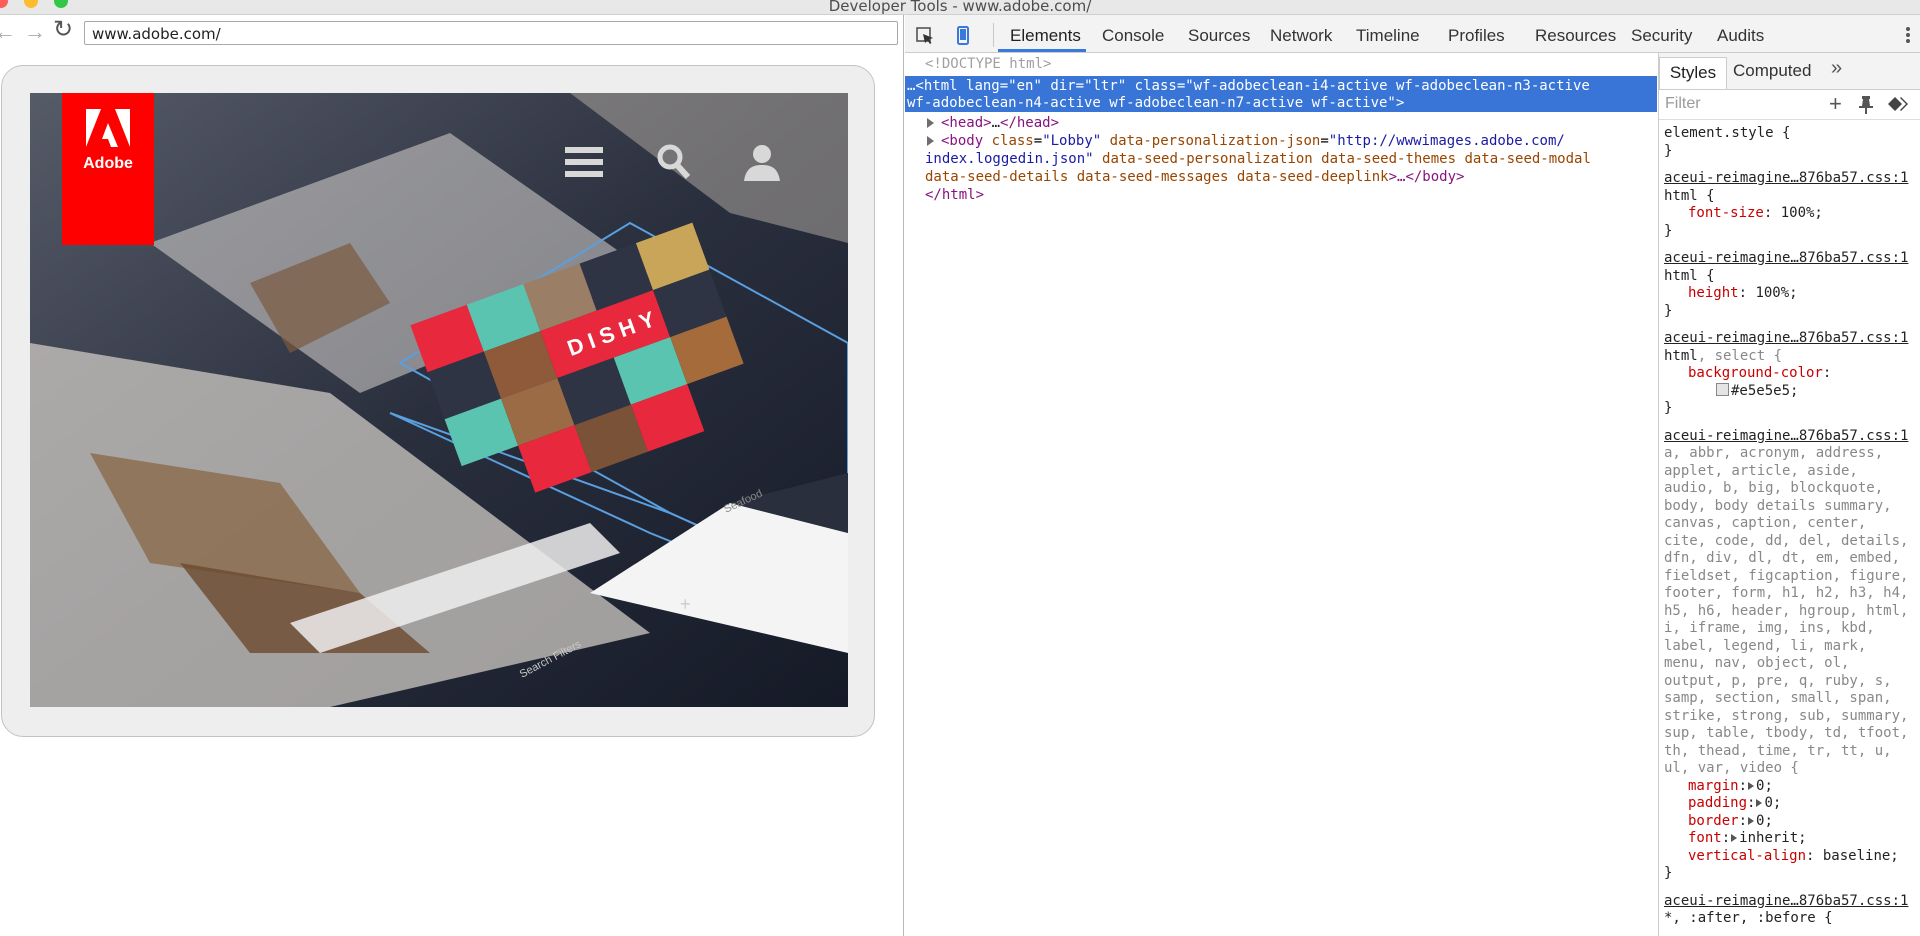 The height and width of the screenshot is (936, 1920). What do you see at coordinates (1835, 104) in the screenshot?
I see `new-style-rule-icon: +` at bounding box center [1835, 104].